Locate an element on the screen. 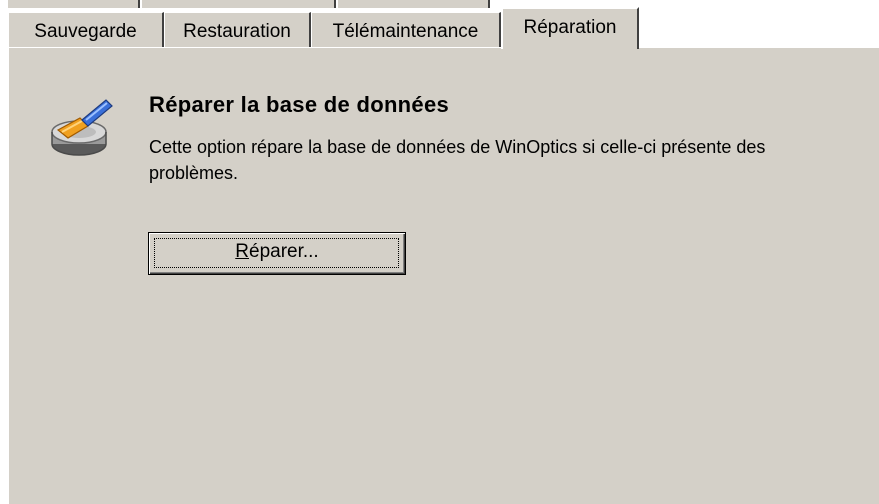 This screenshot has height=504, width=879. tab-reparation: Réparation is located at coordinates (570, 28).